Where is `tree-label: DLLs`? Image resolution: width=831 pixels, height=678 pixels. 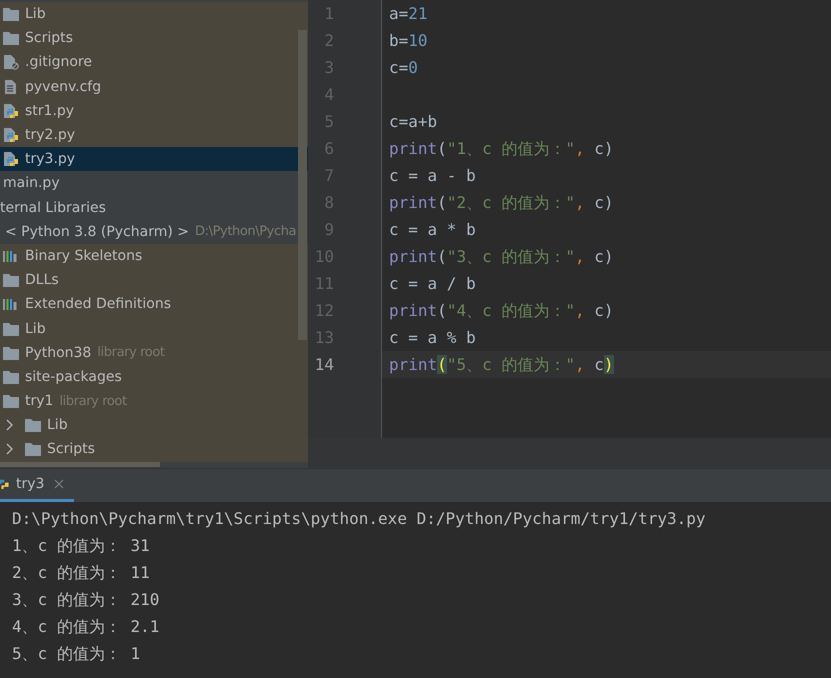
tree-label: DLLs is located at coordinates (42, 280).